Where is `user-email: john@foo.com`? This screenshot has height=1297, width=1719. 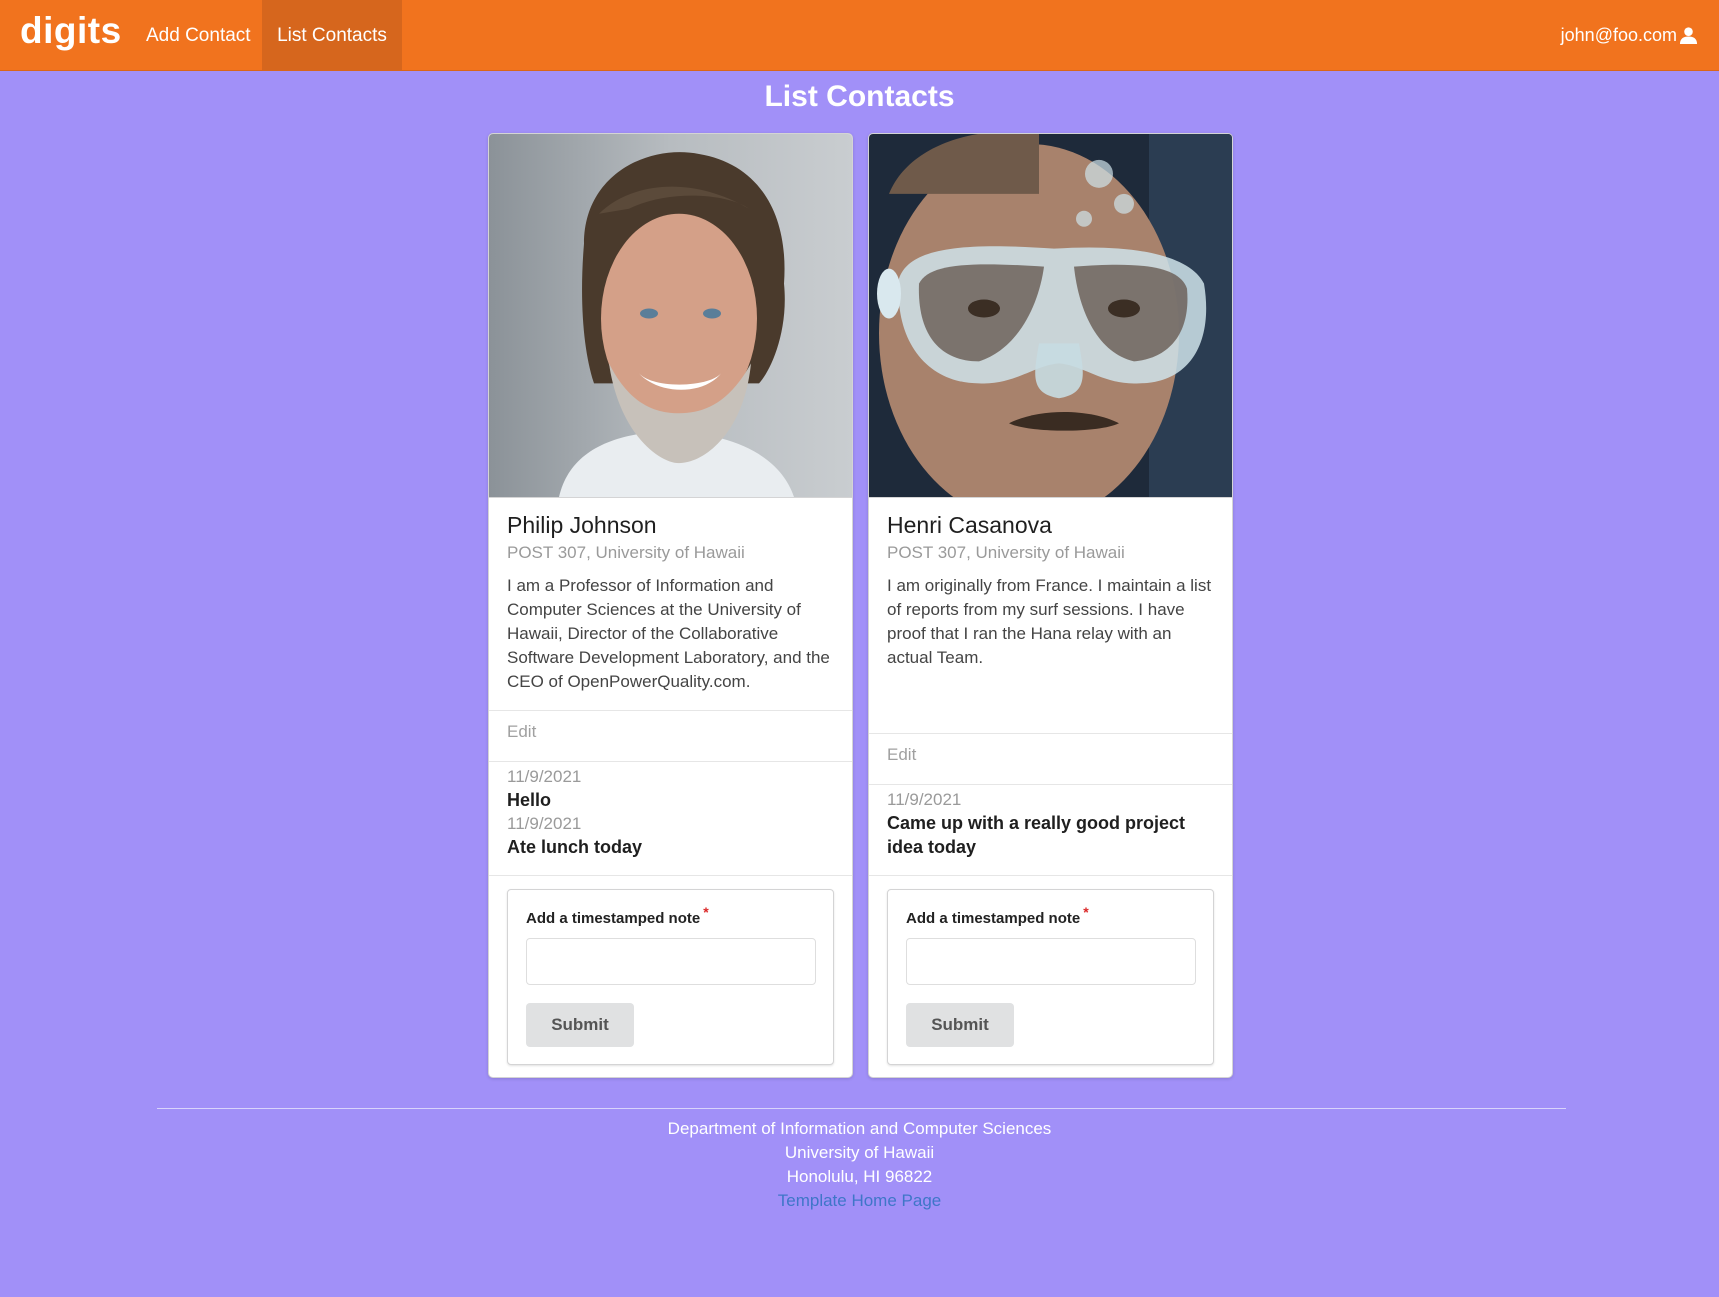
user-email: john@foo.com is located at coordinates (1618, 35).